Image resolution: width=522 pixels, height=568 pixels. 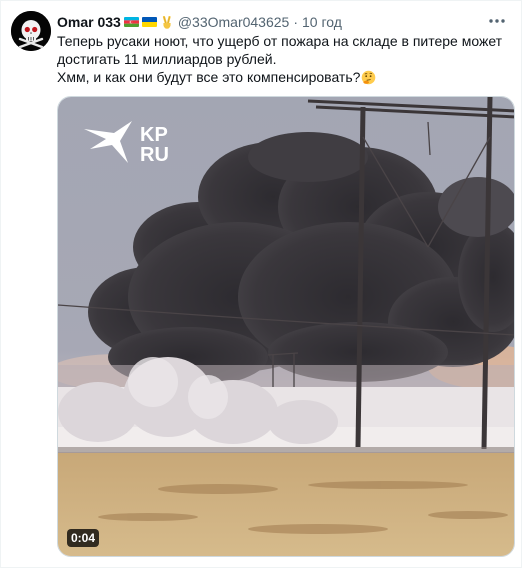 I want to click on more-dots-icon, so click(x=497, y=21).